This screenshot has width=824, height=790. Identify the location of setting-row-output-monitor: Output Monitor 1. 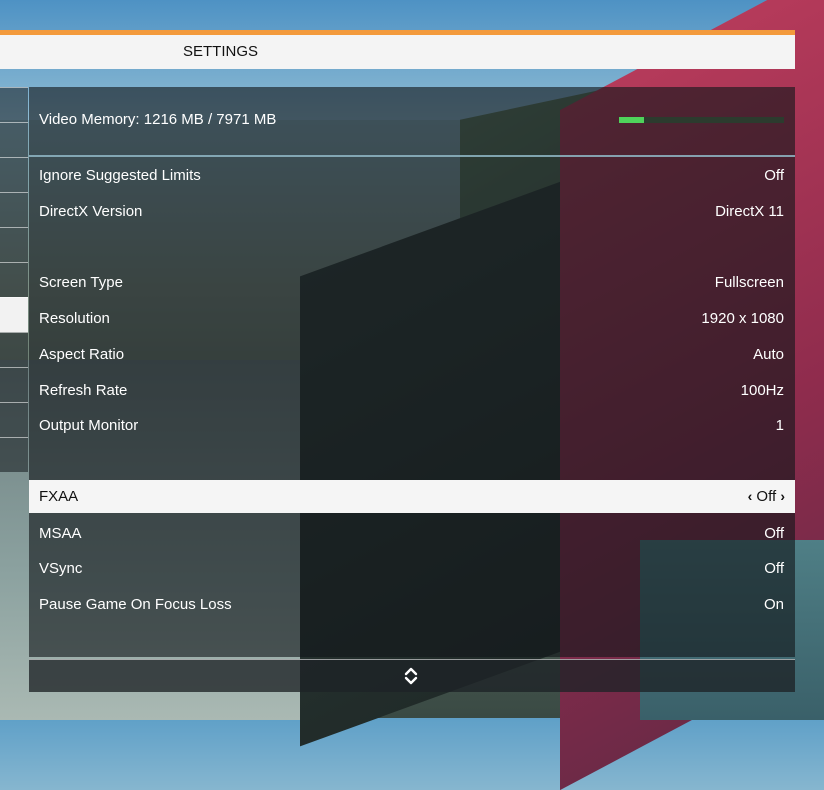
(412, 425).